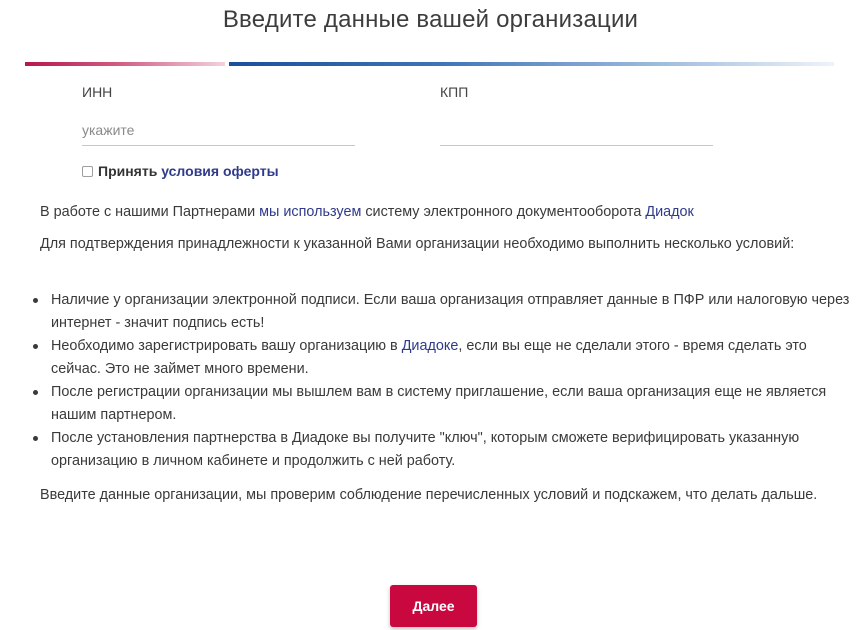 This screenshot has width=861, height=630. What do you see at coordinates (669, 212) in the screenshot?
I see `diadoc-link: Диадок` at bounding box center [669, 212].